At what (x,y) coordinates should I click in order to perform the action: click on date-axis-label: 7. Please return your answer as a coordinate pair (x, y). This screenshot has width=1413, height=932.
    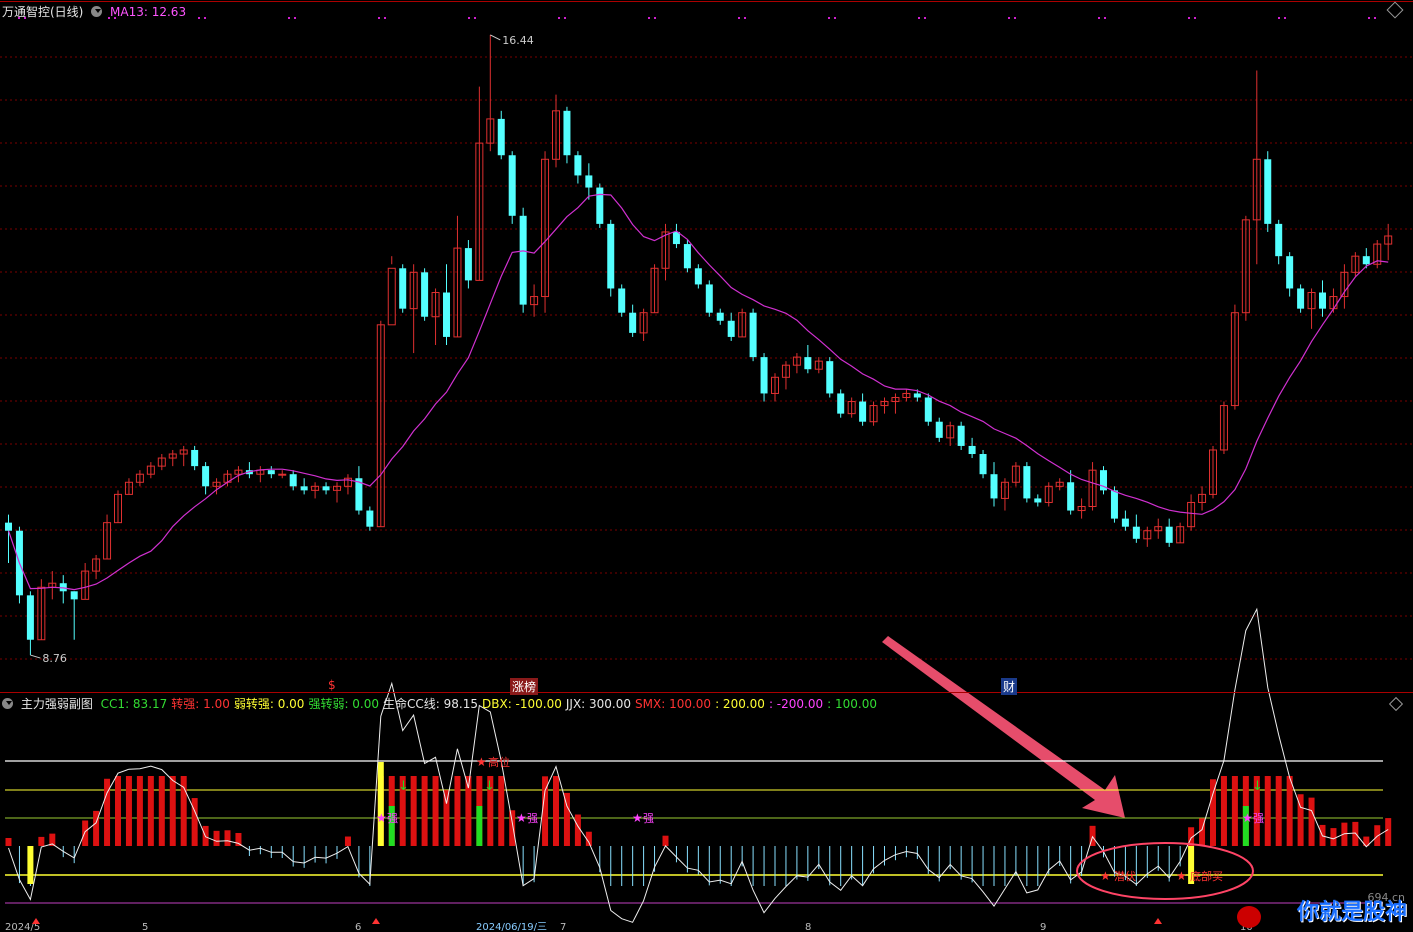
    Looking at the image, I should click on (563, 927).